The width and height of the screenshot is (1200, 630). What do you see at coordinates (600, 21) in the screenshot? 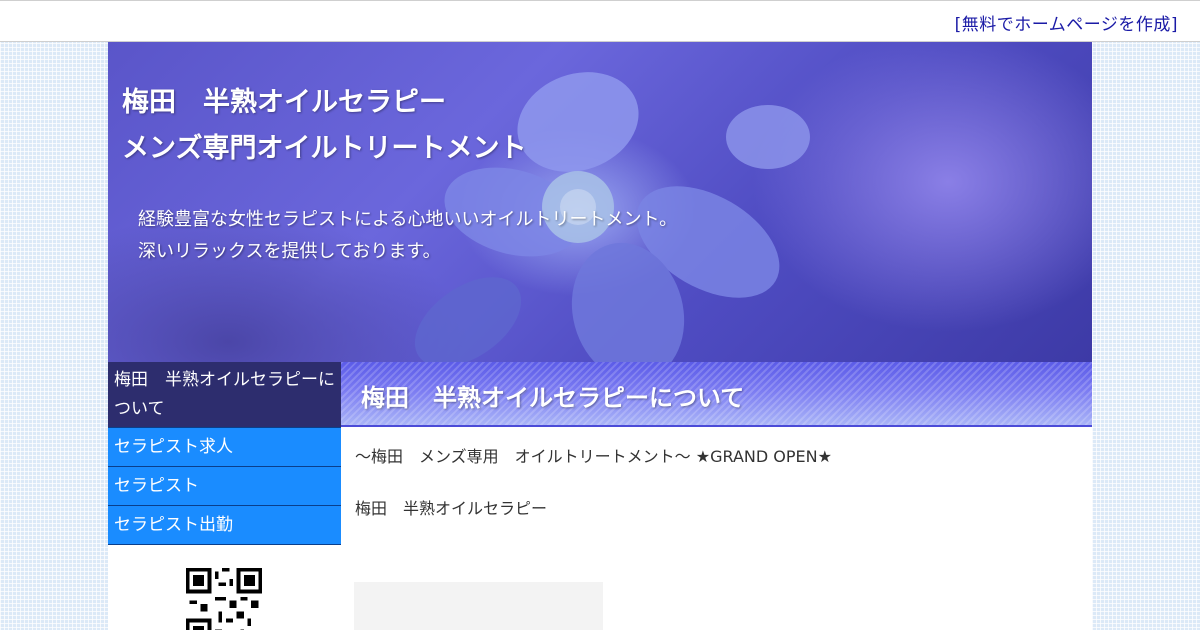
I see `top-bar: [無料でホームページを作成]` at bounding box center [600, 21].